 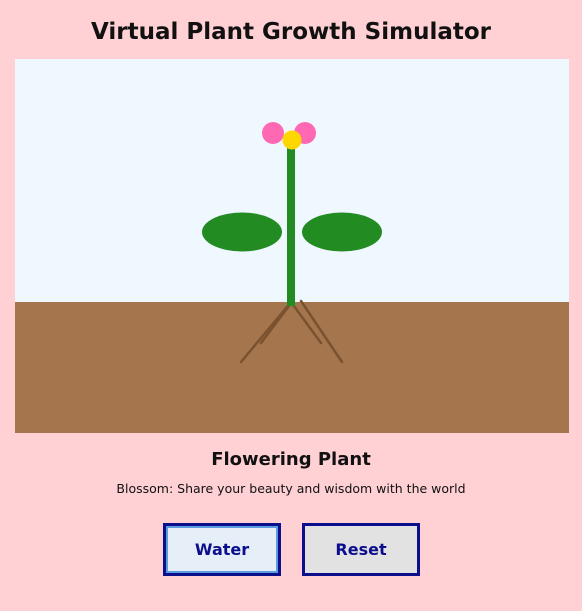 What do you see at coordinates (291, 32) in the screenshot?
I see `app-title: Virtual Plant Growth Simulator` at bounding box center [291, 32].